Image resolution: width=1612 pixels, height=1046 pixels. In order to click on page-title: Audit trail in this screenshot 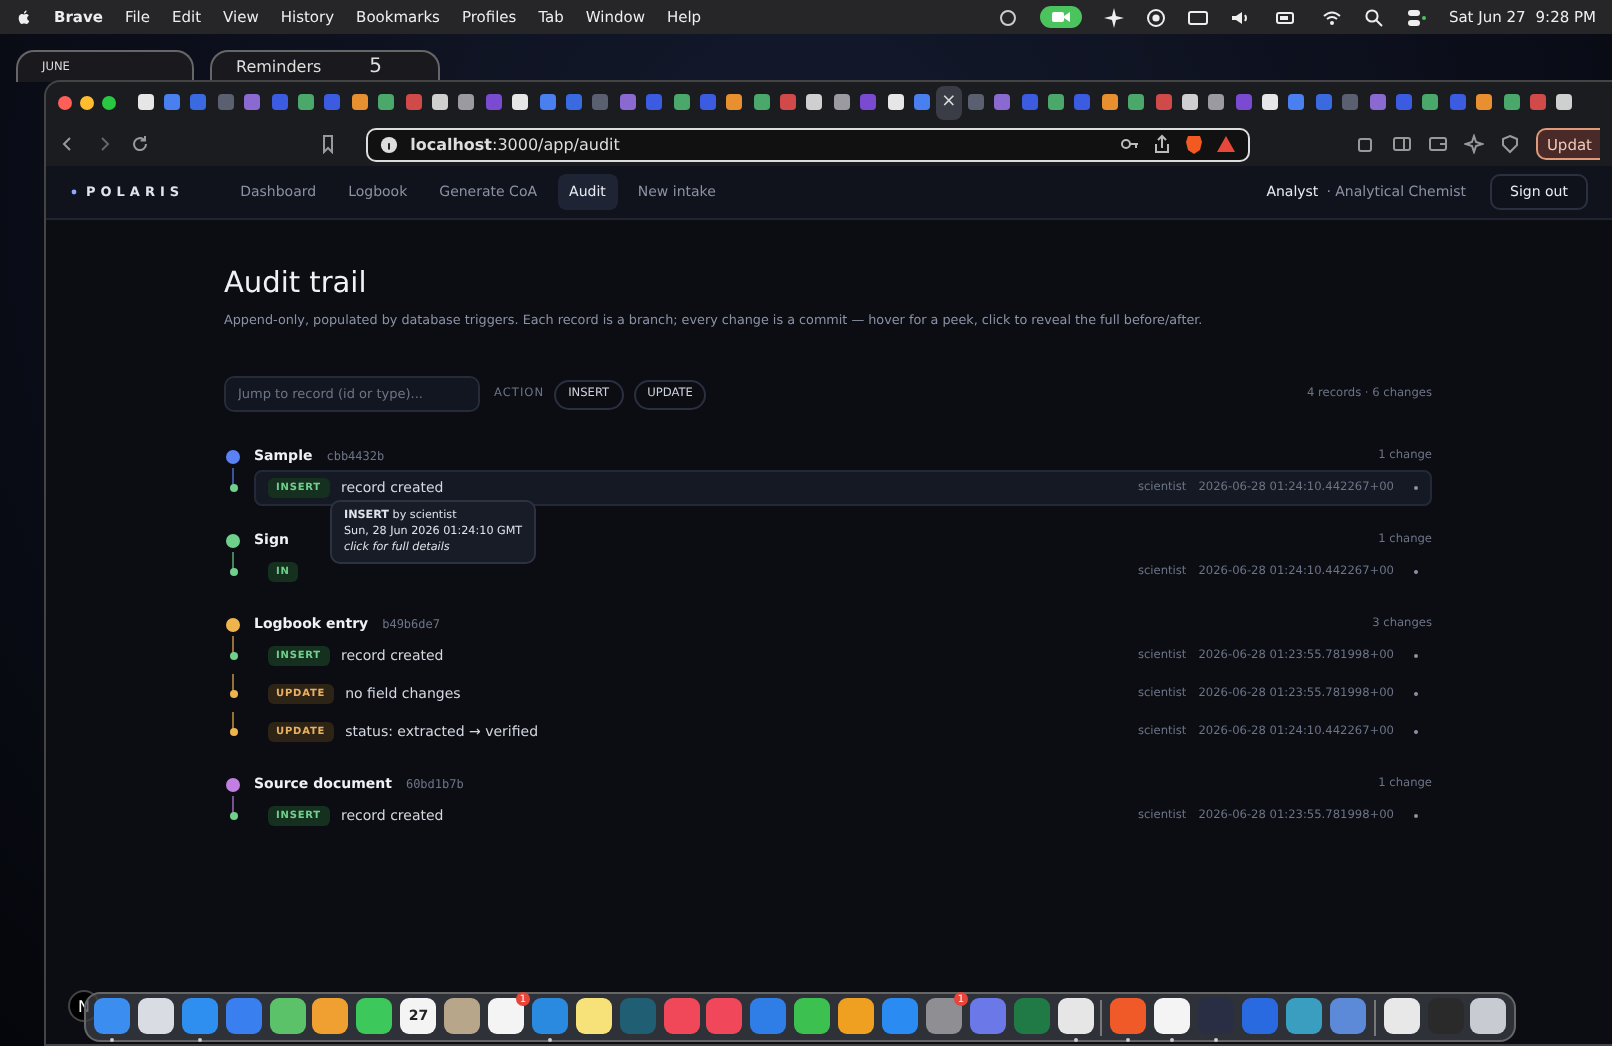, I will do `click(296, 284)`.